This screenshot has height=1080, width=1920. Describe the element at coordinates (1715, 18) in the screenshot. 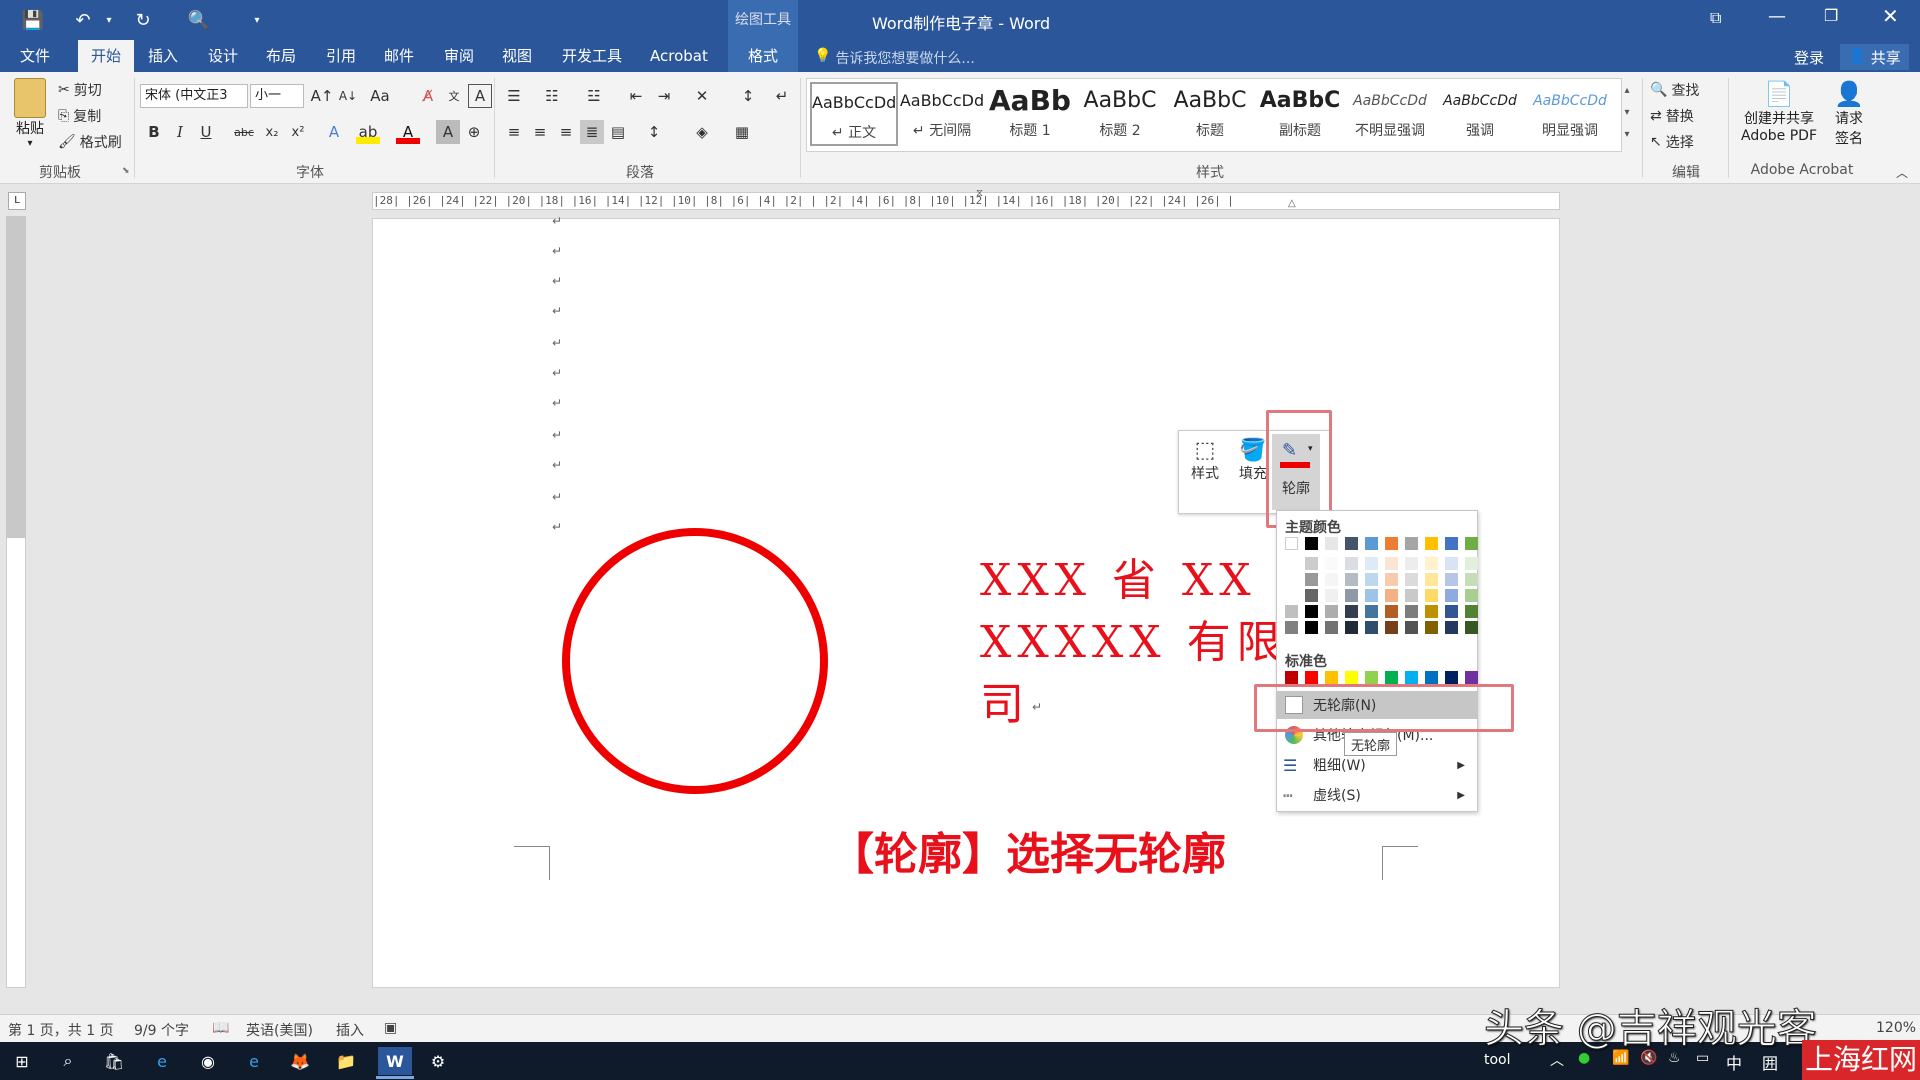

I see `ribbon-display-icon: ⧉` at that location.